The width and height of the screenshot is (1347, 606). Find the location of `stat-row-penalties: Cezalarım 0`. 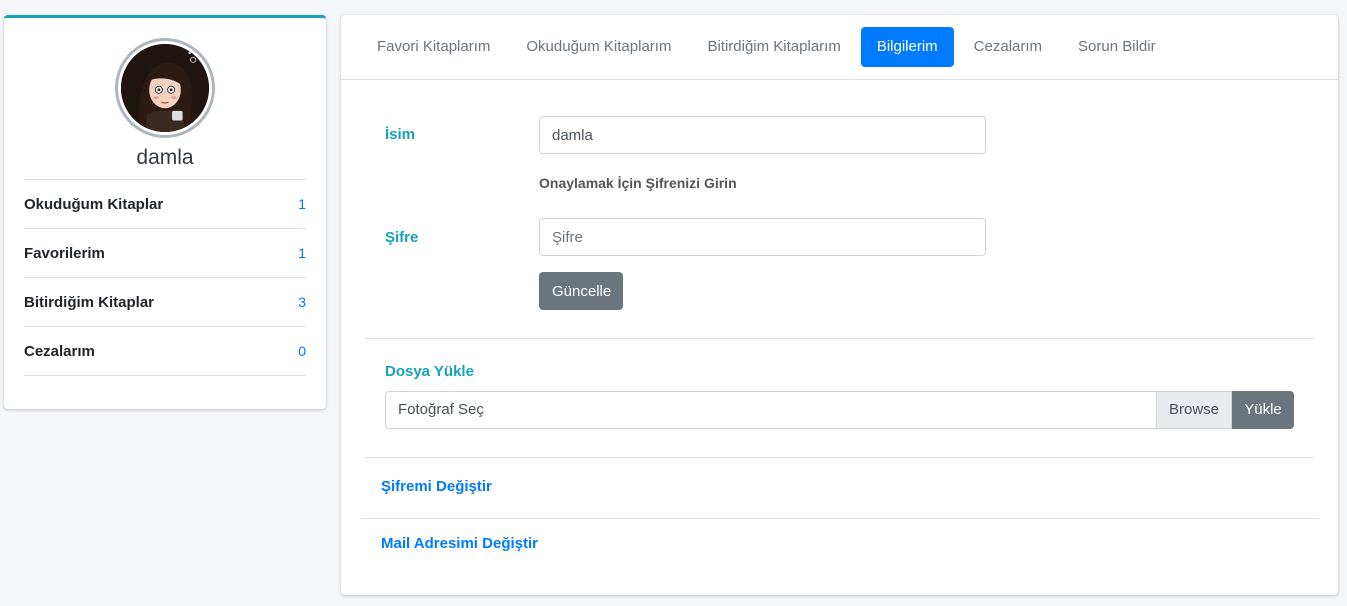

stat-row-penalties: Cezalarım 0 is located at coordinates (165, 351).